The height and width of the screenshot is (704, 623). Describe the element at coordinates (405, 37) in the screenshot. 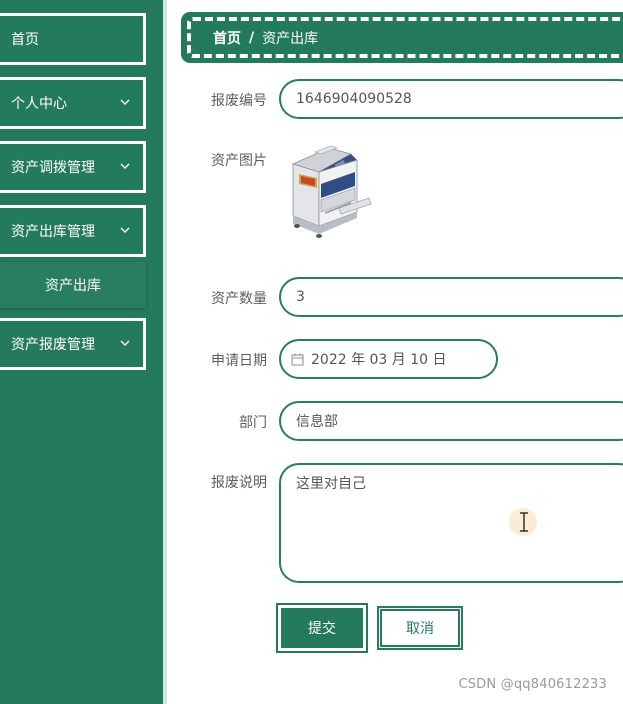

I see `breadcrumb-frame: 首页 / 资产出库` at that location.